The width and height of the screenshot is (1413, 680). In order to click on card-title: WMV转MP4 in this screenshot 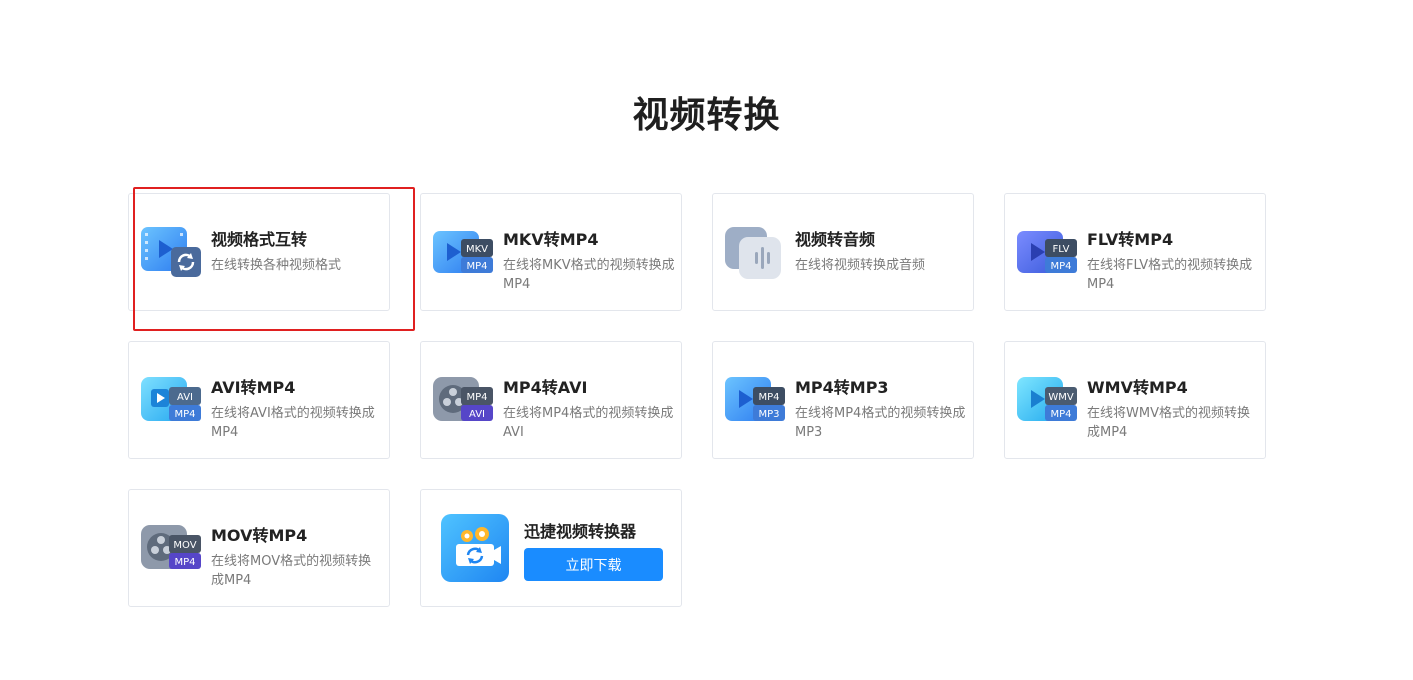, I will do `click(1137, 387)`.